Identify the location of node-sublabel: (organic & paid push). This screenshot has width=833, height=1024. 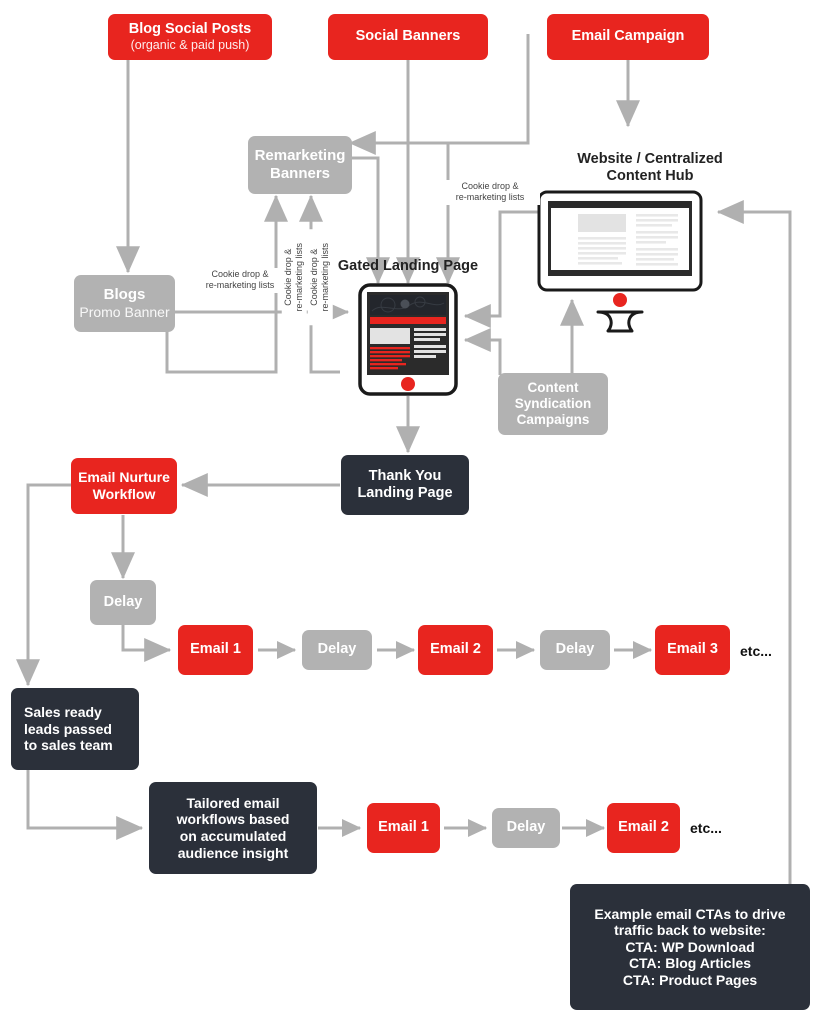
(190, 45).